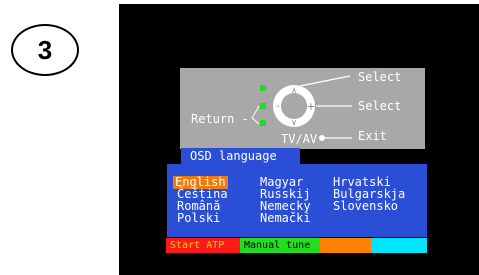 The image size is (479, 275). What do you see at coordinates (294, 90) in the screenshot?
I see `dpad-up-icon: ∧` at bounding box center [294, 90].